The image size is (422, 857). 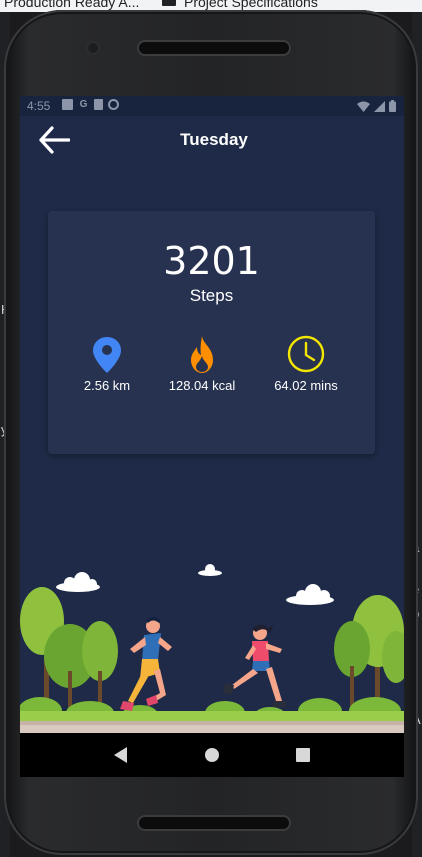 I want to click on nav-back-button, so click(x=121, y=755).